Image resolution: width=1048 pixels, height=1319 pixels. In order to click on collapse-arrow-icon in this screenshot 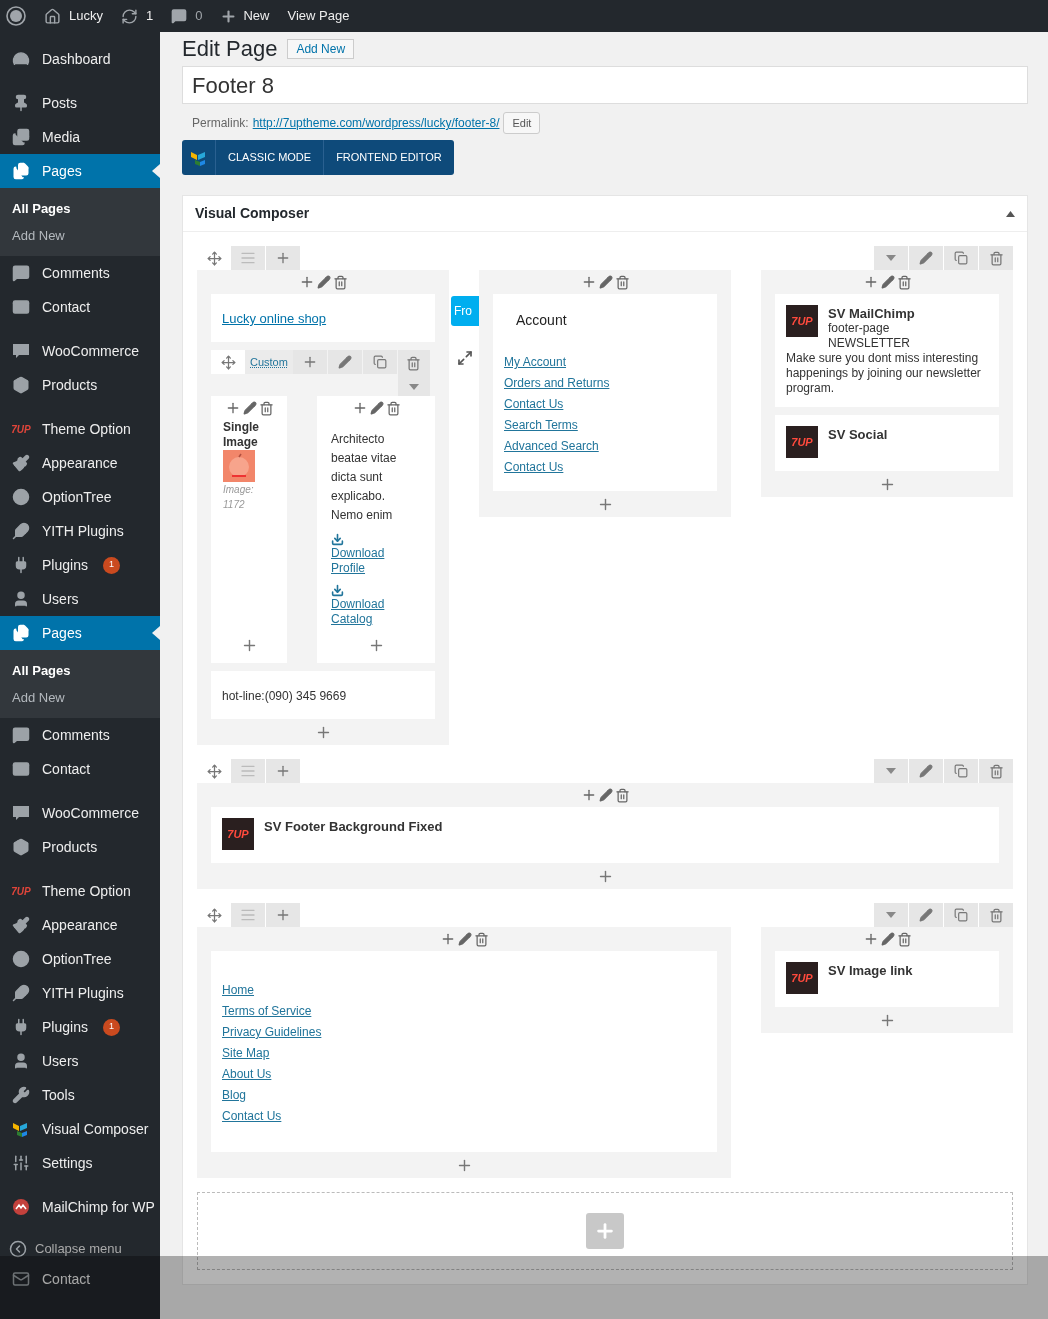, I will do `click(1010, 213)`.